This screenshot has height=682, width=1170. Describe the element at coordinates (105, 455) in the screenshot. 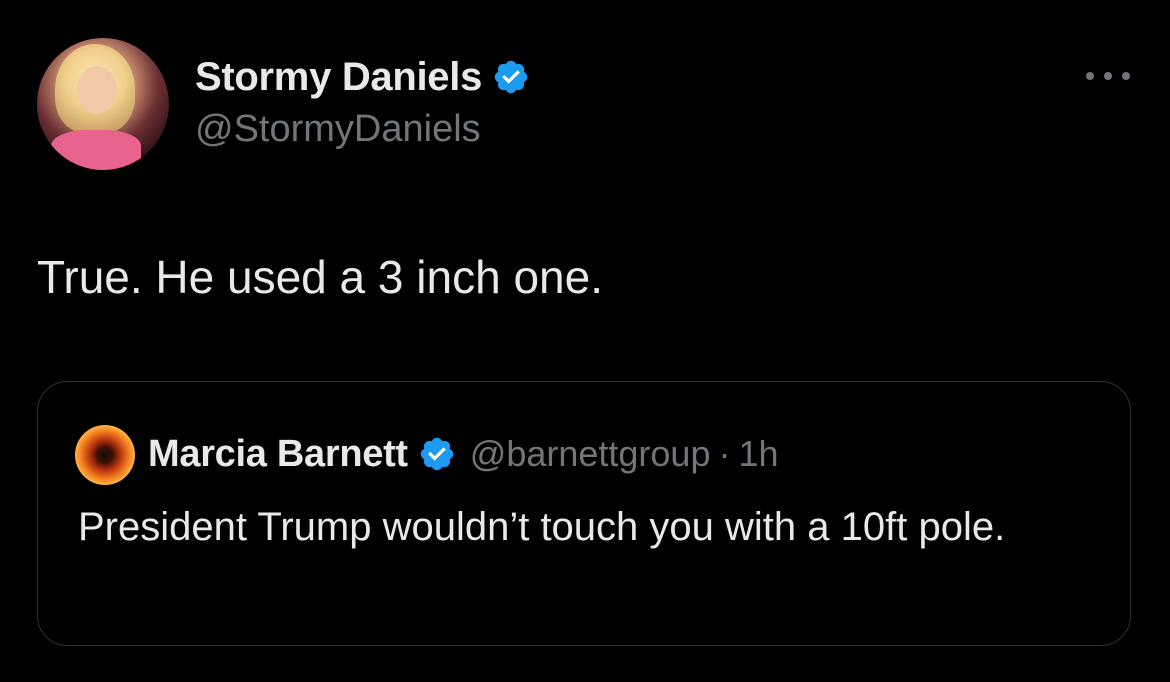

I see `quoted-author-avatar` at that location.